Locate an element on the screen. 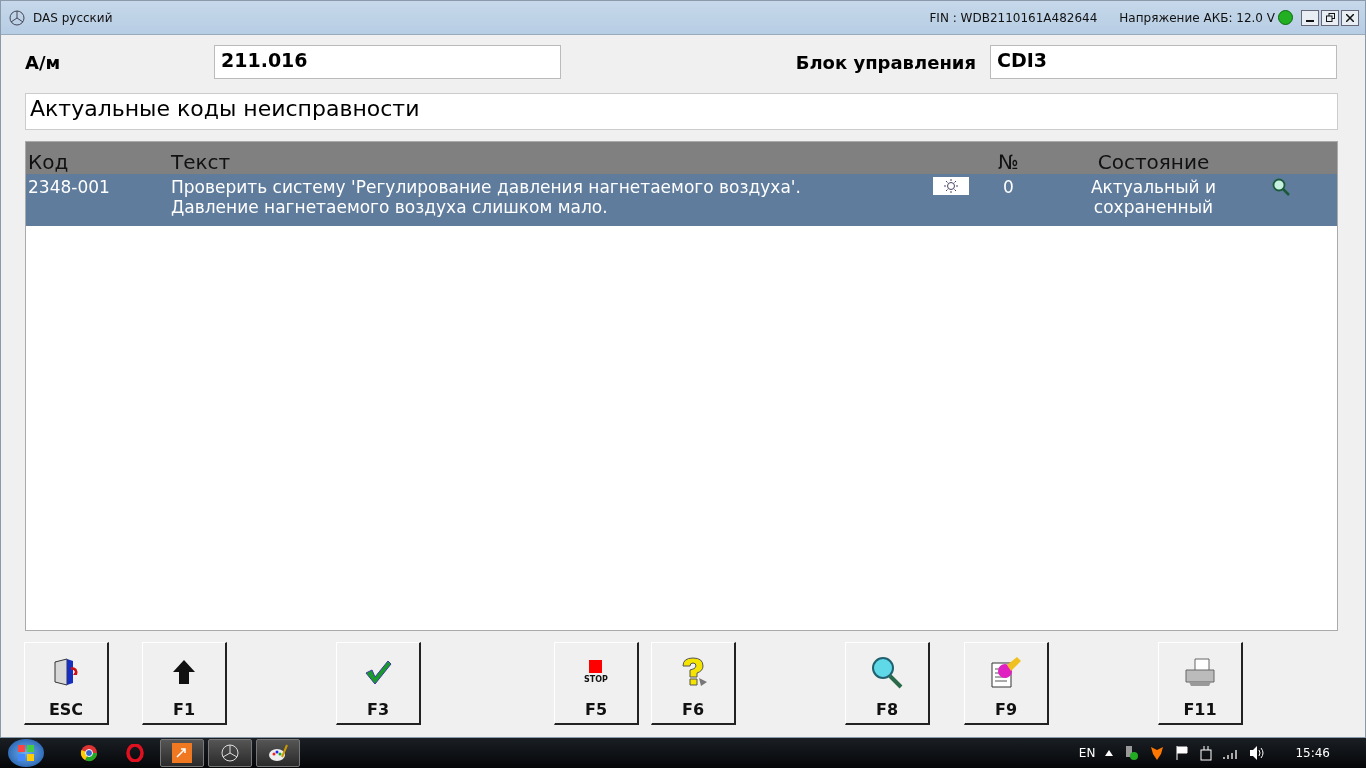  control-unit-label: Блок управления is located at coordinates (885, 62).